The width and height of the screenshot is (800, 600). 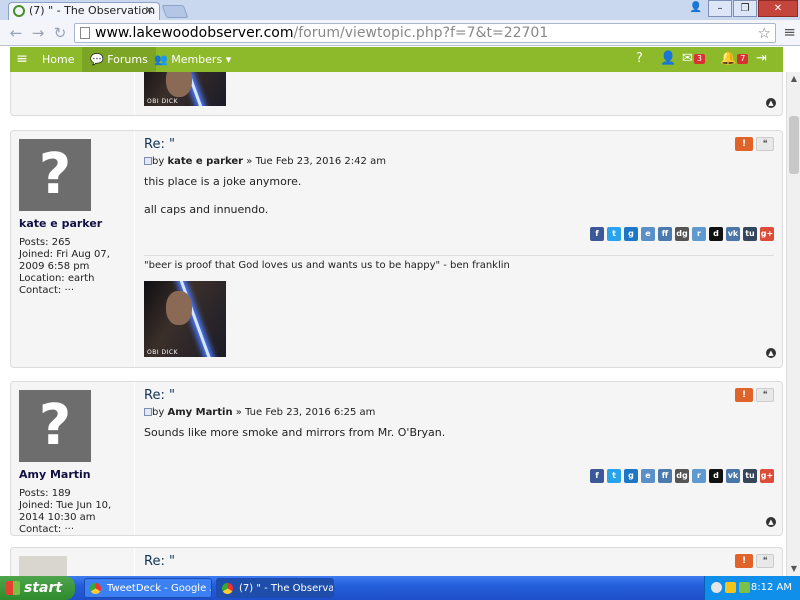 What do you see at coordinates (55, 474) in the screenshot?
I see `profile-username: Amy Martin` at bounding box center [55, 474].